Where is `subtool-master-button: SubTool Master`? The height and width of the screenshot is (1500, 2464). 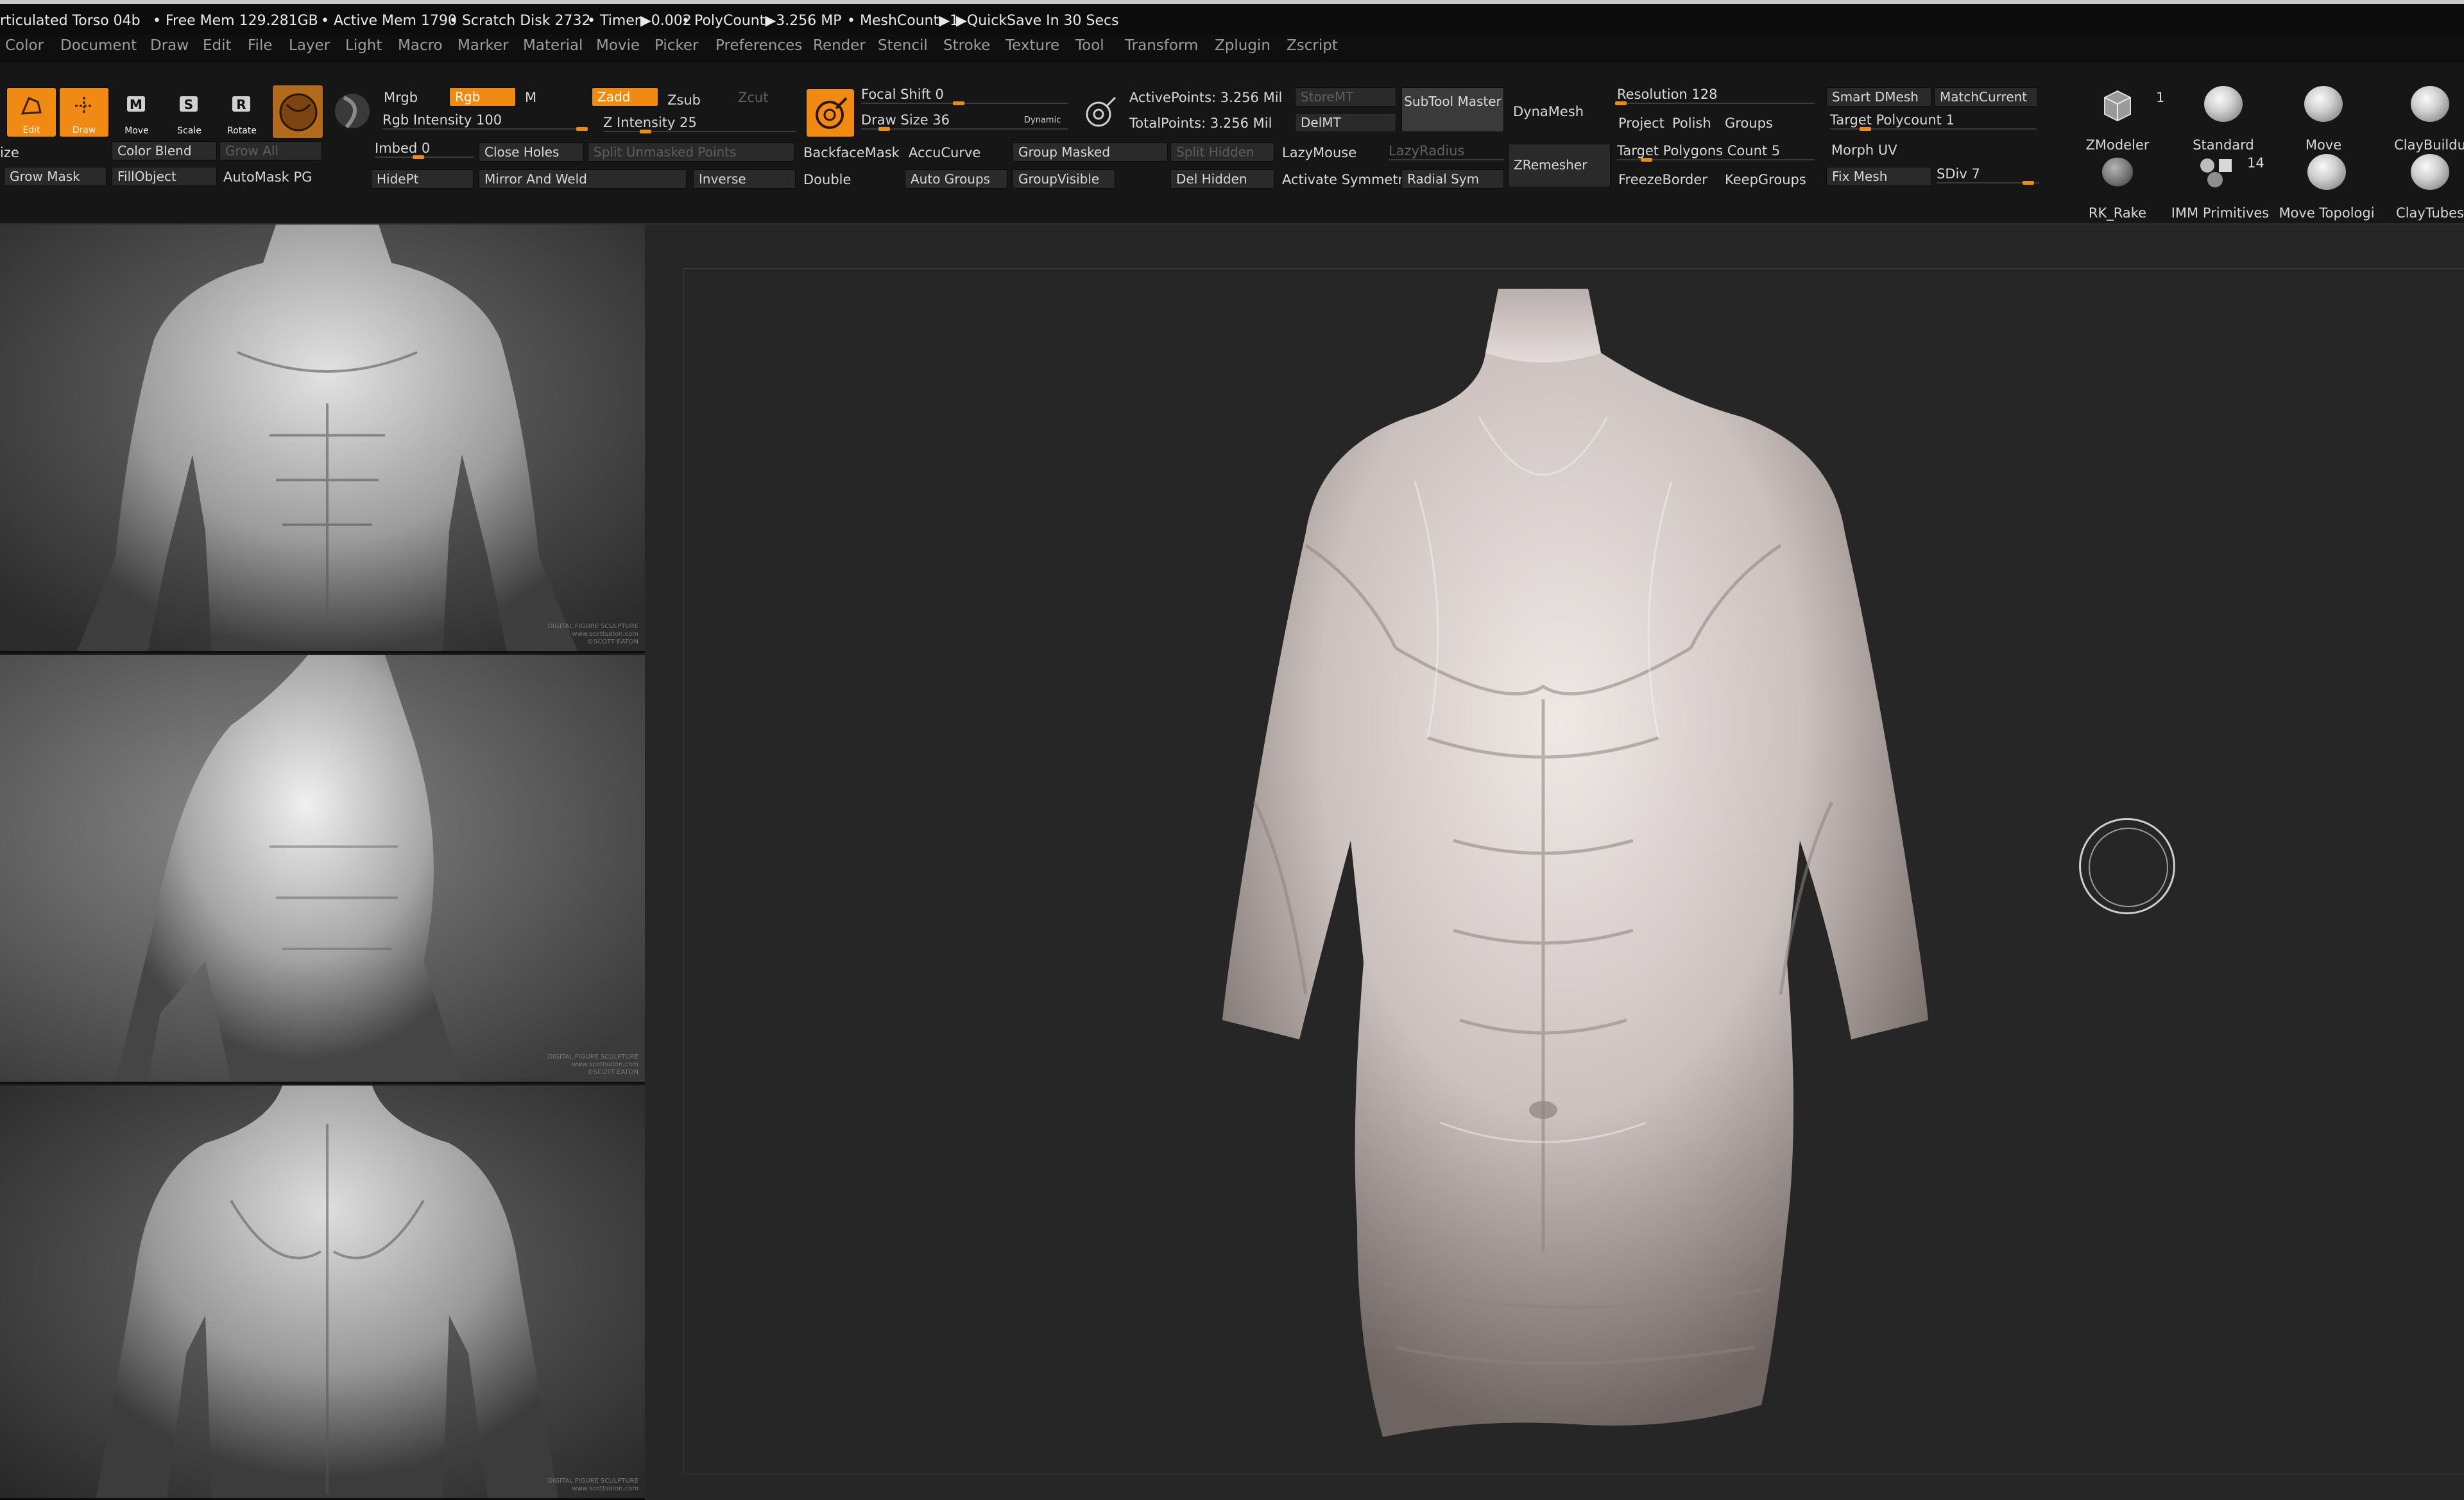
subtool-master-button: SubTool Master is located at coordinates (1453, 110).